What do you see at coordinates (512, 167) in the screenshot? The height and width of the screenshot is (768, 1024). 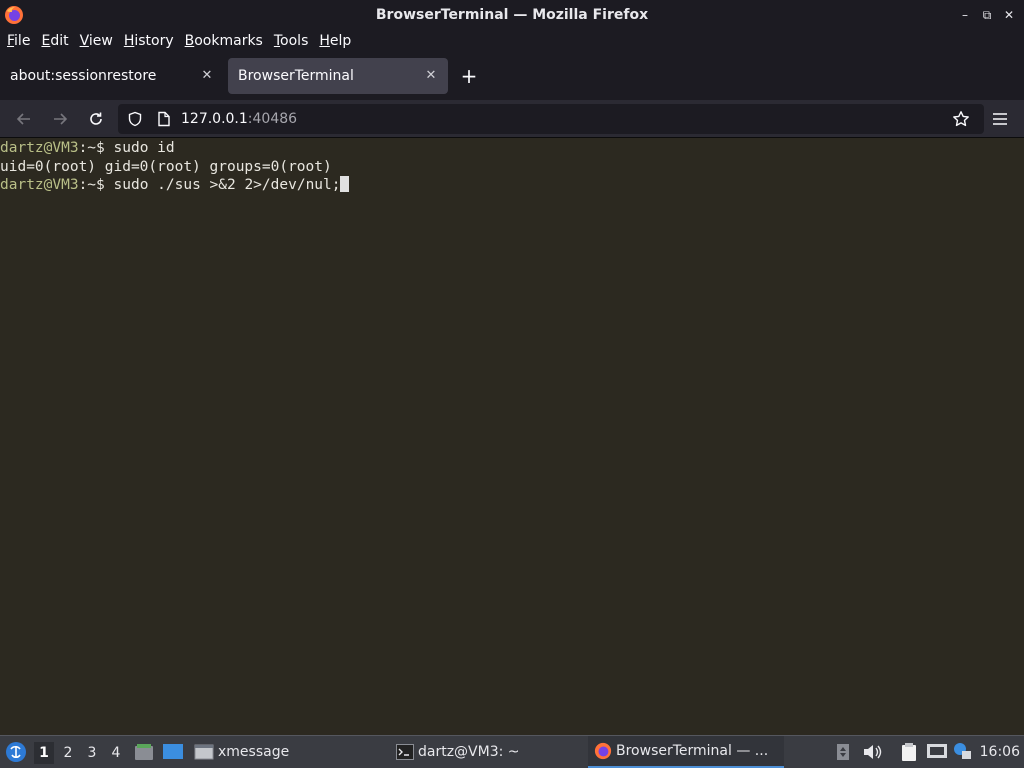 I see `terminal-line: uid=0(root) gid=0(root) groups=0(root)` at bounding box center [512, 167].